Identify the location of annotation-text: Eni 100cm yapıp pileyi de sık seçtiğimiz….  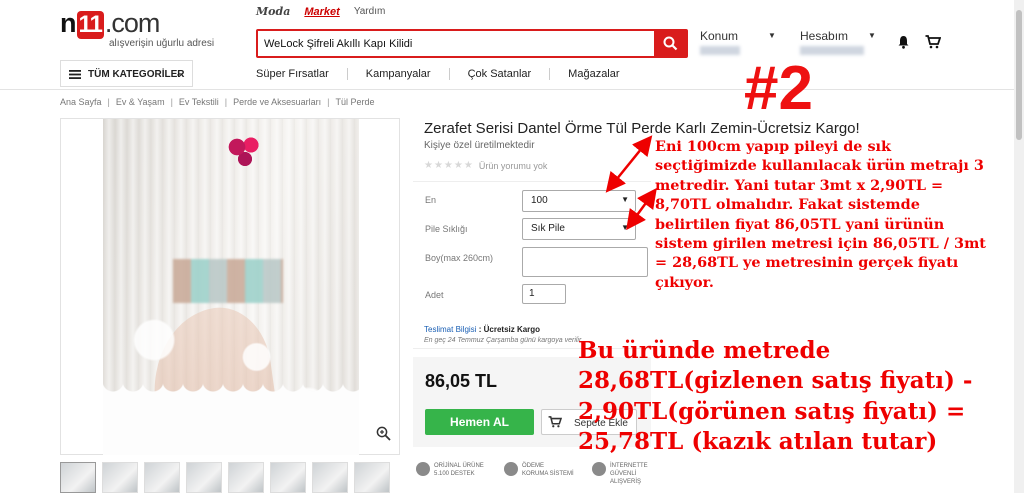
(820, 214).